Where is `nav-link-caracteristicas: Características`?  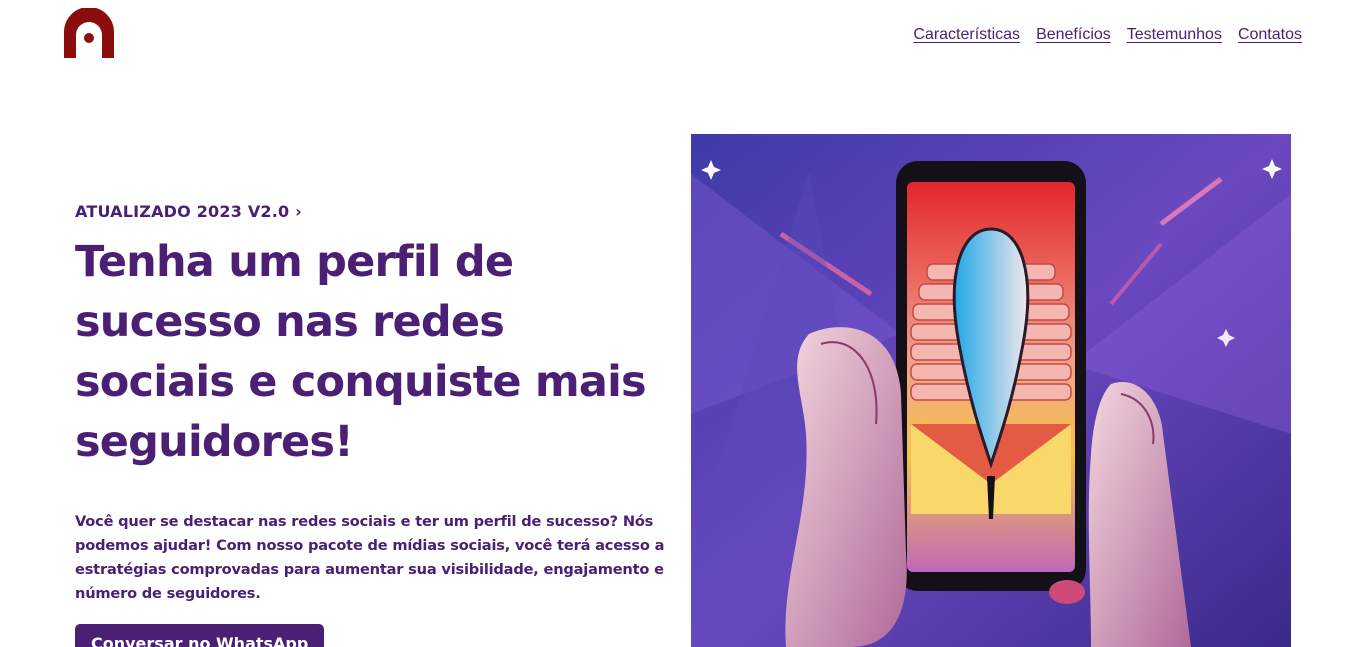
nav-link-caracteristicas: Características is located at coordinates (966, 35).